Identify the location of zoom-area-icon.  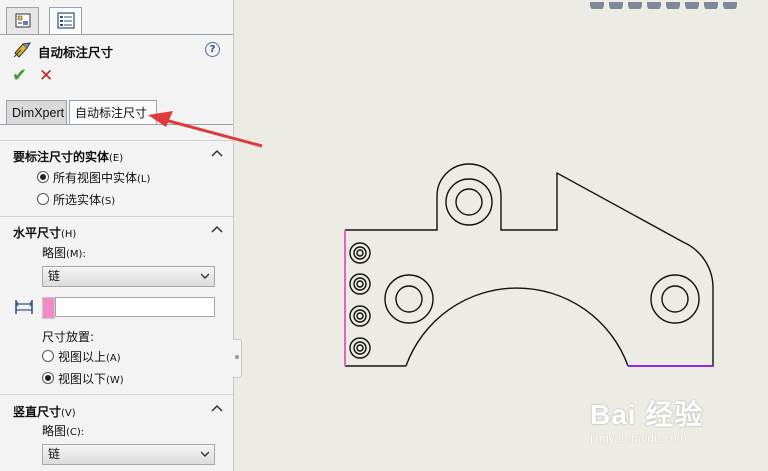
(616, 5).